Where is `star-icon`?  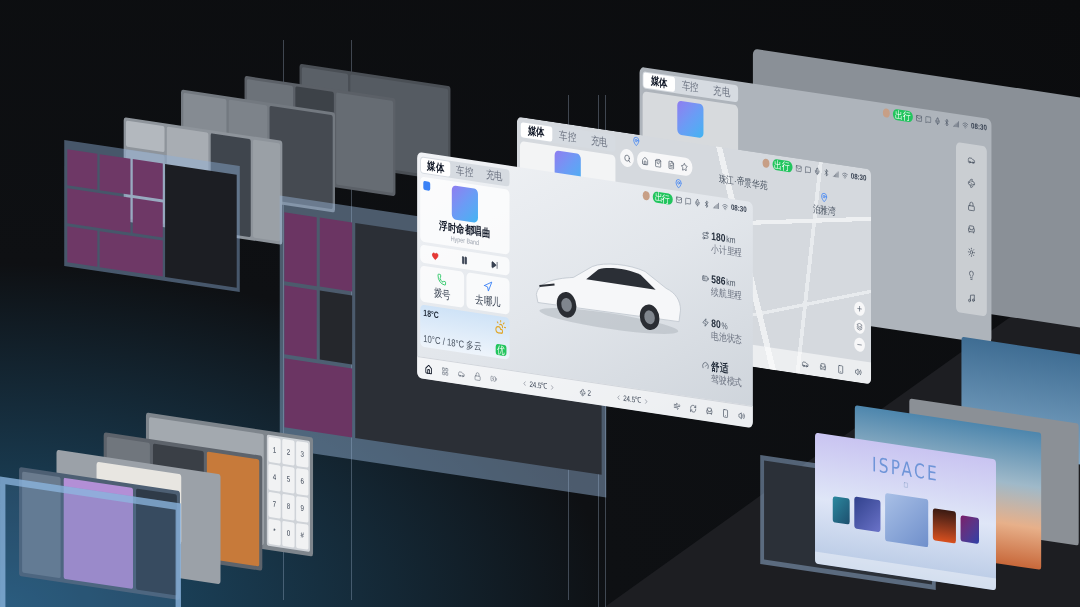 star-icon is located at coordinates (684, 166).